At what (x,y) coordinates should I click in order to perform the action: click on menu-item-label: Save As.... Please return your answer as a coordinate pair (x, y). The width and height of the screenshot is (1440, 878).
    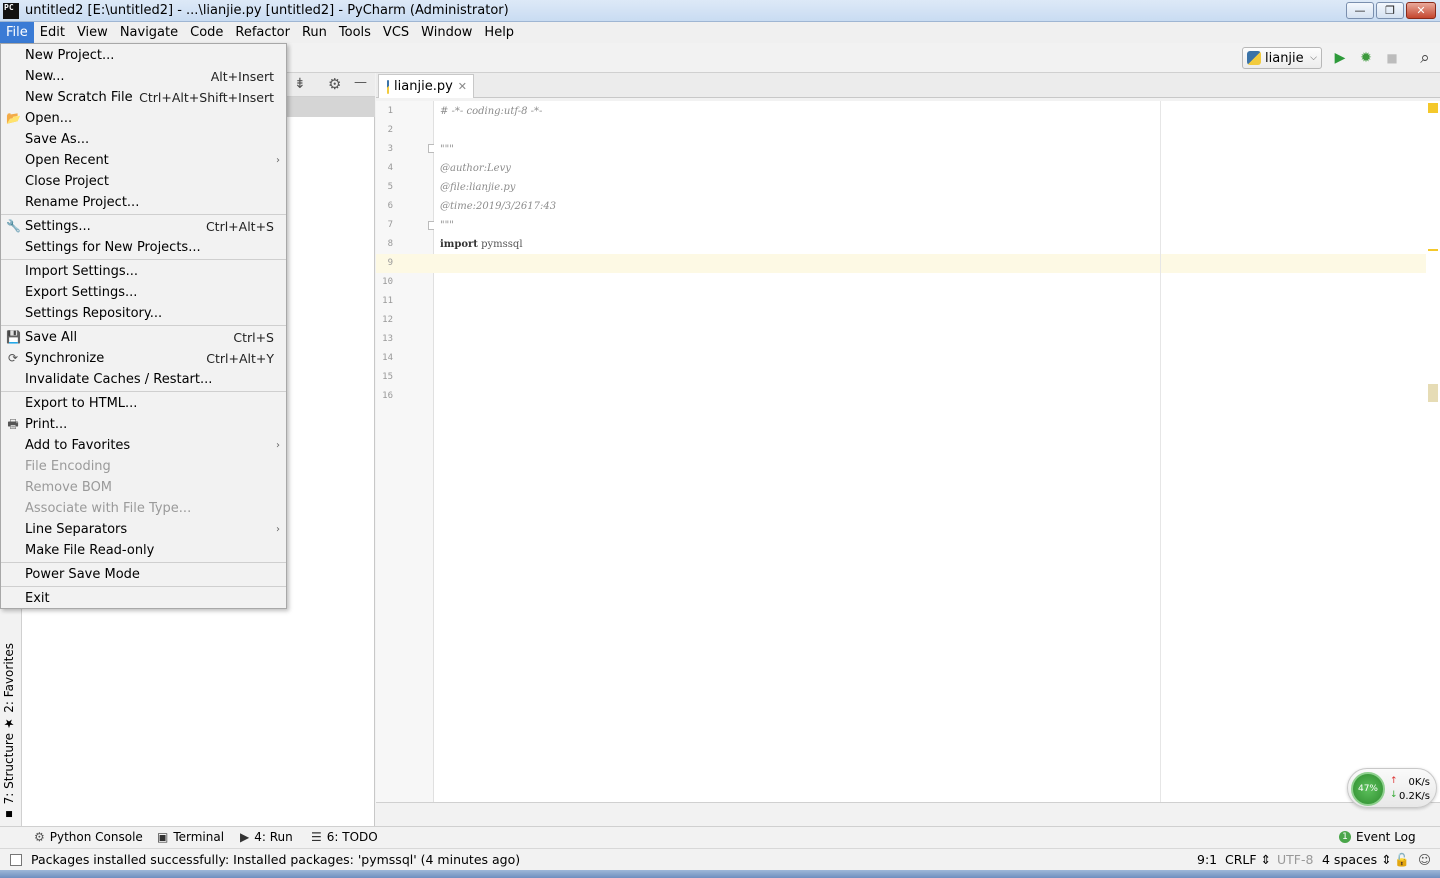
    Looking at the image, I should click on (57, 139).